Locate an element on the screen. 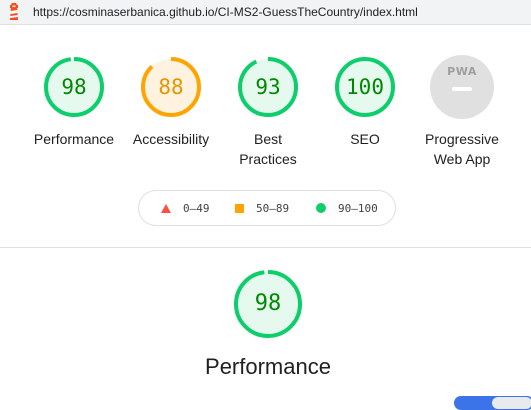 The height and width of the screenshot is (410, 531). pwa-label-line1: Progressive is located at coordinates (462, 139).